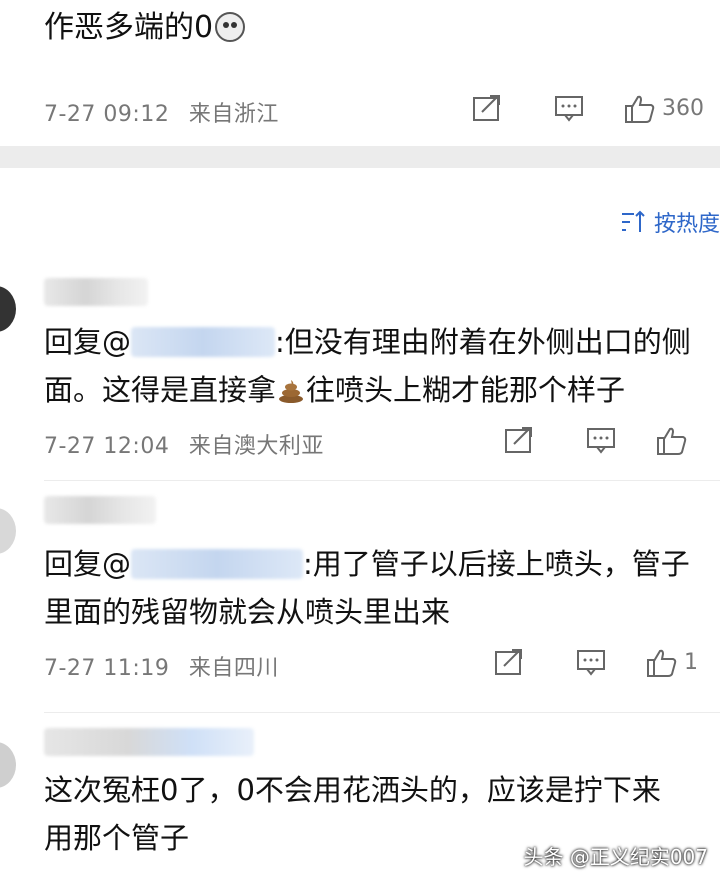 This screenshot has height=882, width=720. I want to click on comment-meta: 7-27 12:04 来自澳大利亚, so click(184, 444).